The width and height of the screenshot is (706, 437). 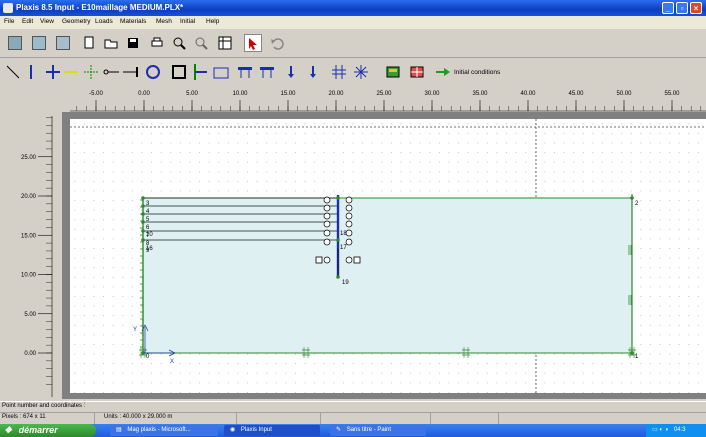 I want to click on minimize-button: _, so click(x=668, y=8).